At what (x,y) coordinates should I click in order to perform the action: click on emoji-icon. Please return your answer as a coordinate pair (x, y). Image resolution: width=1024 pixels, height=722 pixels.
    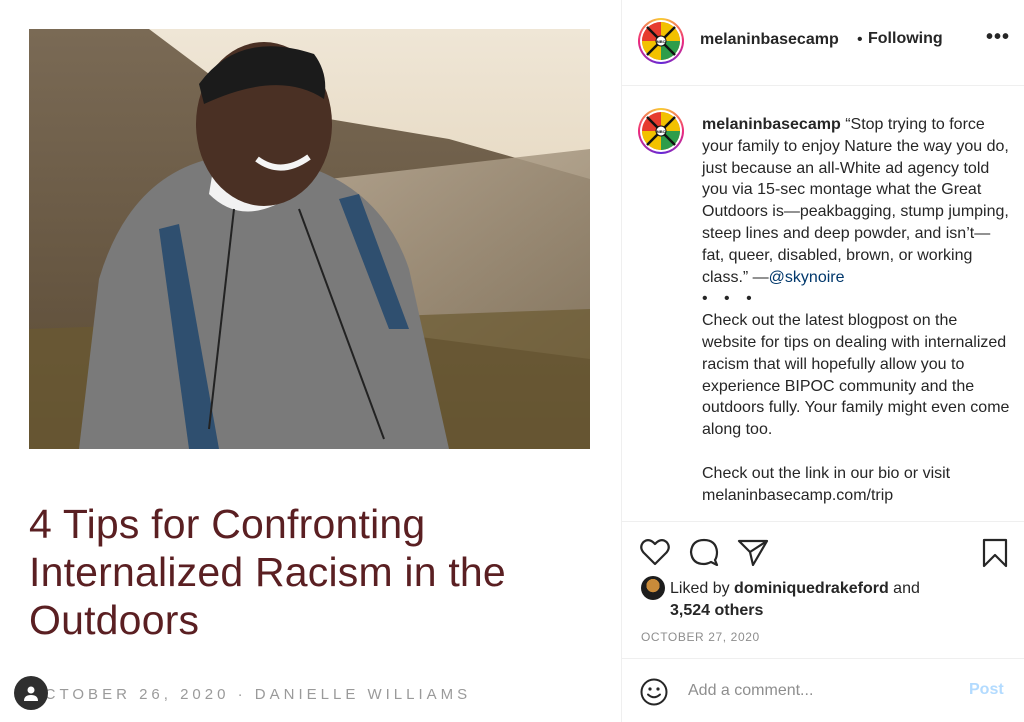
    Looking at the image, I should click on (654, 692).